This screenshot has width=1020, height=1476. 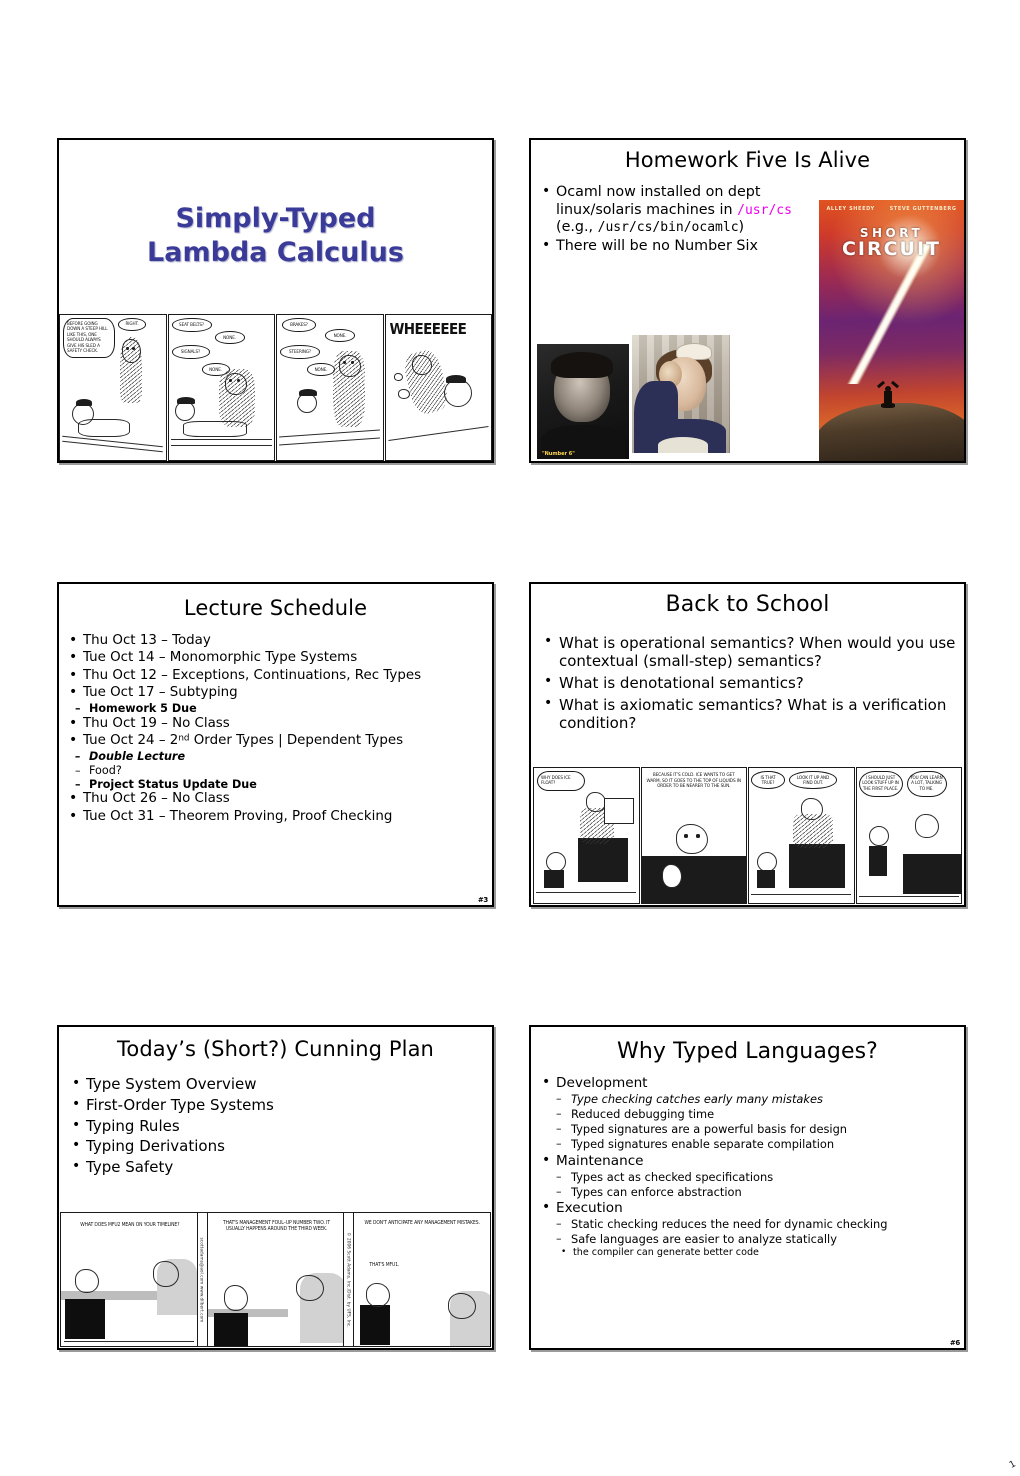 I want to click on schedule-item: Thu Oct 13 – Today, so click(x=277, y=640).